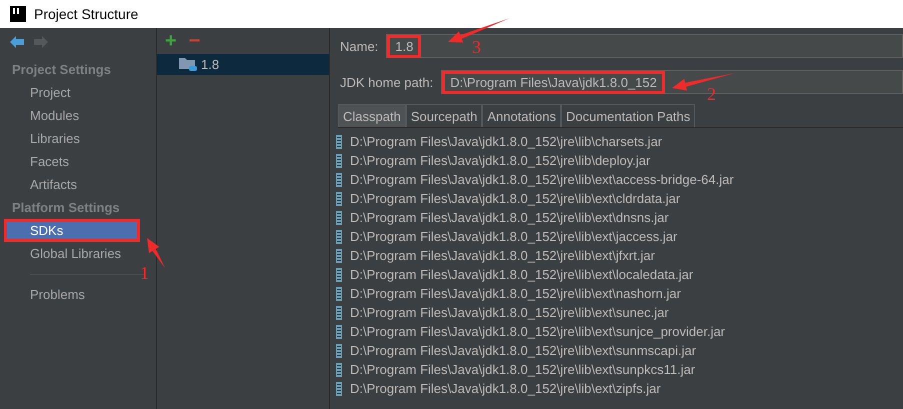 This screenshot has height=409, width=903. I want to click on classpath-entry: D:\Program Files\Java\jdk1.8.0_152\jre\lib\ext\sunec.jar, so click(509, 312).